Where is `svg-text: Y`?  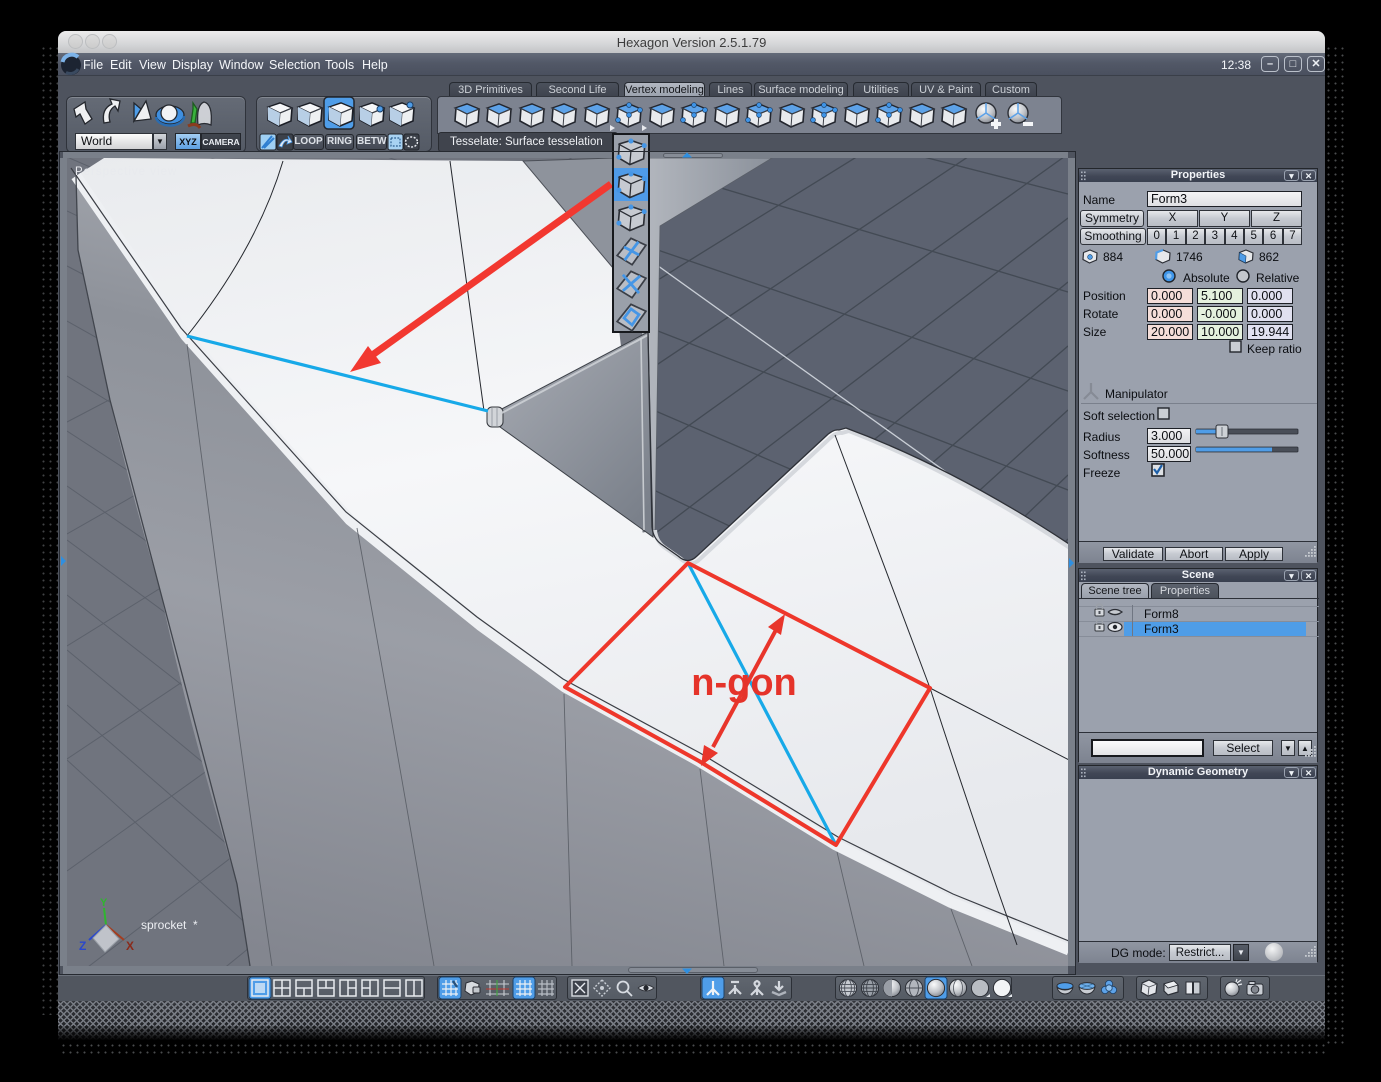
svg-text: Y is located at coordinates (104, 903).